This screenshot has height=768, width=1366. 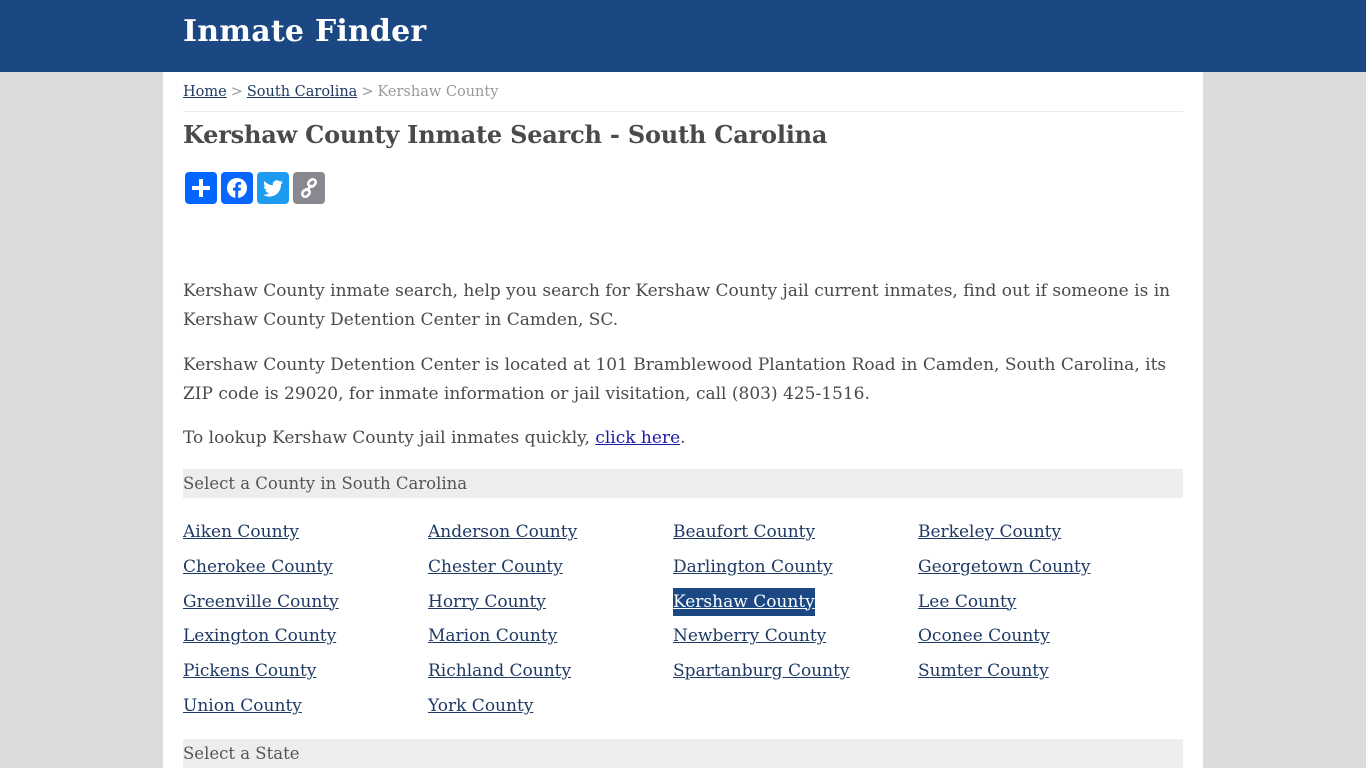 I want to click on county-link: Sumter County, so click(x=983, y=671).